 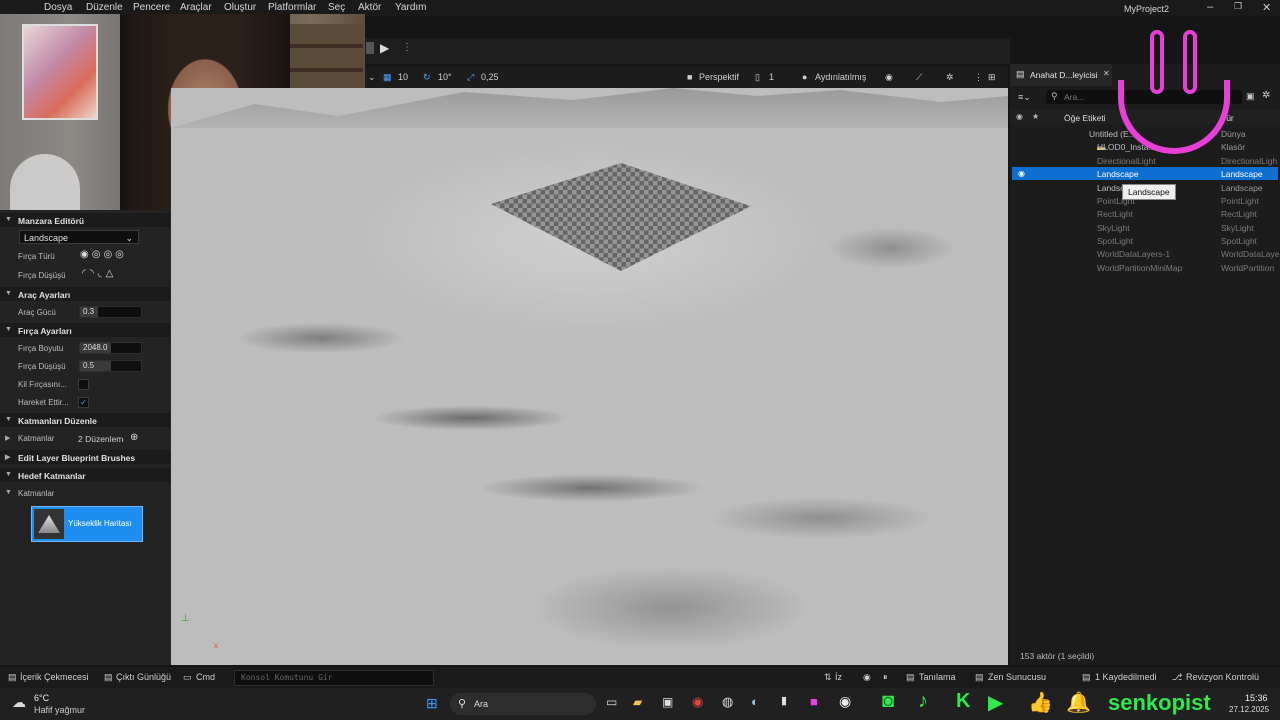 What do you see at coordinates (110, 312) in the screenshot?
I see `tool-strength-field: 0.3` at bounding box center [110, 312].